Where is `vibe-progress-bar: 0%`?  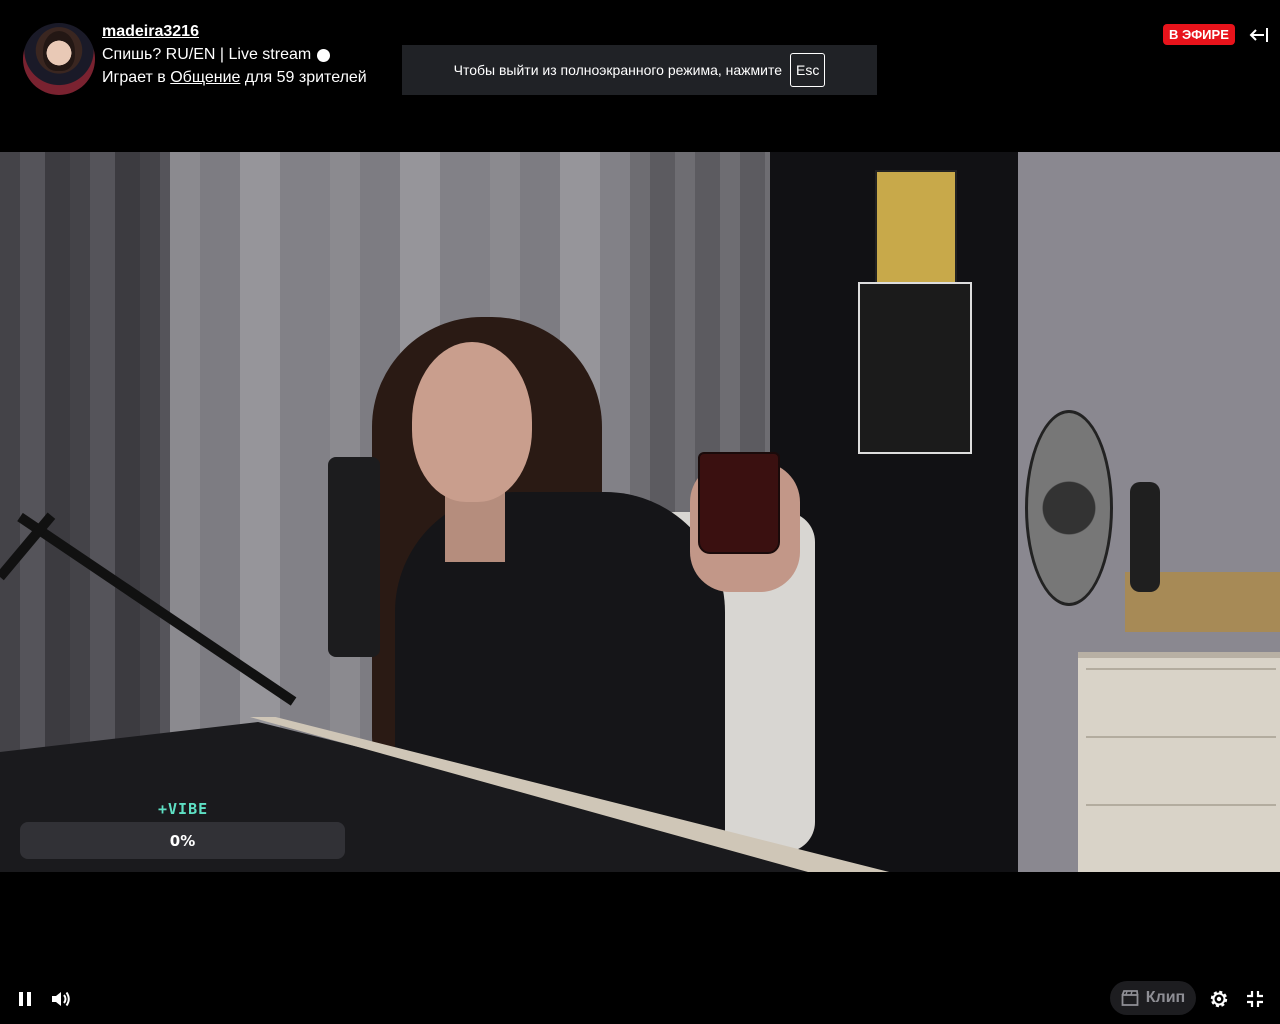
vibe-progress-bar: 0% is located at coordinates (182, 840).